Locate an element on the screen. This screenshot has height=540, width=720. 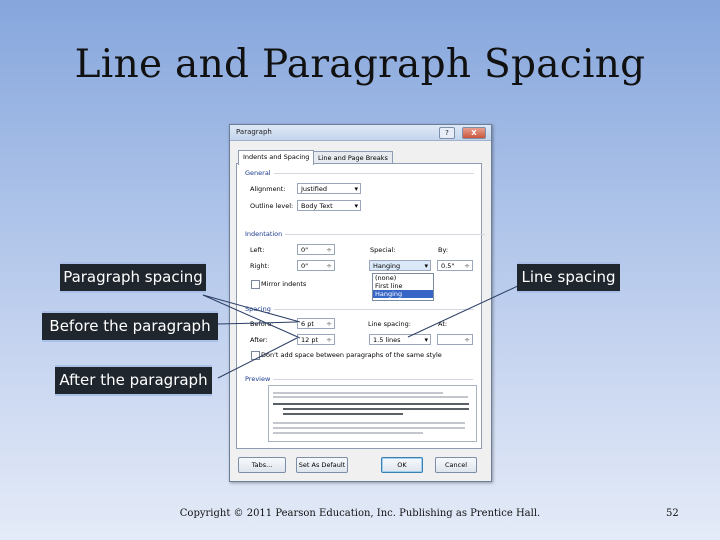
dropdown-option-none: (none) is located at coordinates (403, 278).